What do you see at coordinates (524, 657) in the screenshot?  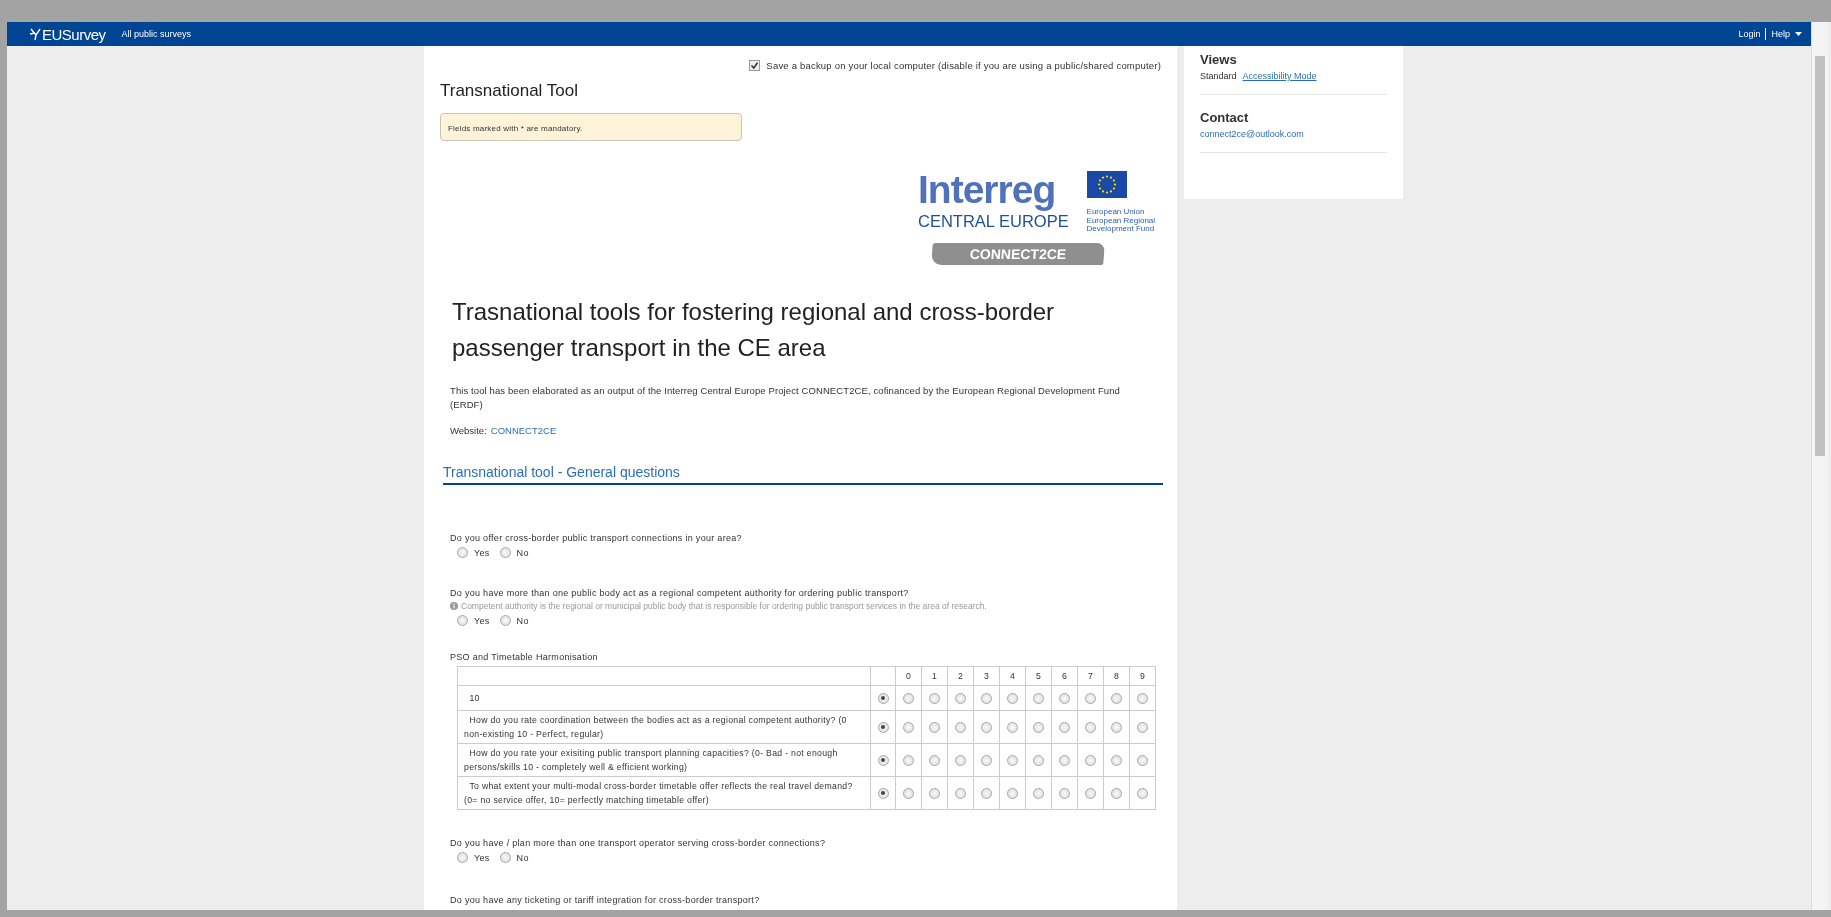 I see `question-text: PSO and Timetable Harmonisation` at bounding box center [524, 657].